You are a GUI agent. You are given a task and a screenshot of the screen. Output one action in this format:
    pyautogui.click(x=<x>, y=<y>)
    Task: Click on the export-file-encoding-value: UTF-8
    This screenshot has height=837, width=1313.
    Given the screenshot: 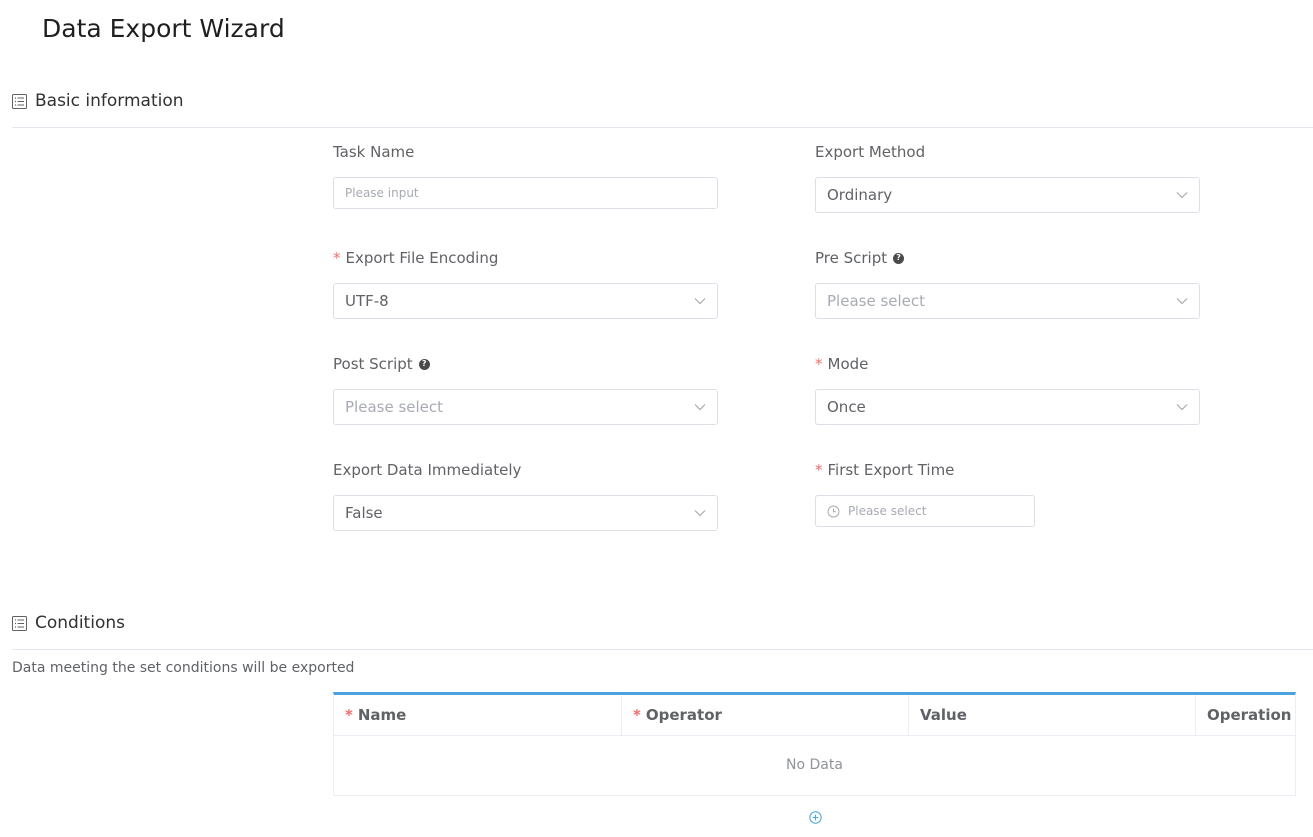 What is the action you would take?
    pyautogui.click(x=367, y=301)
    